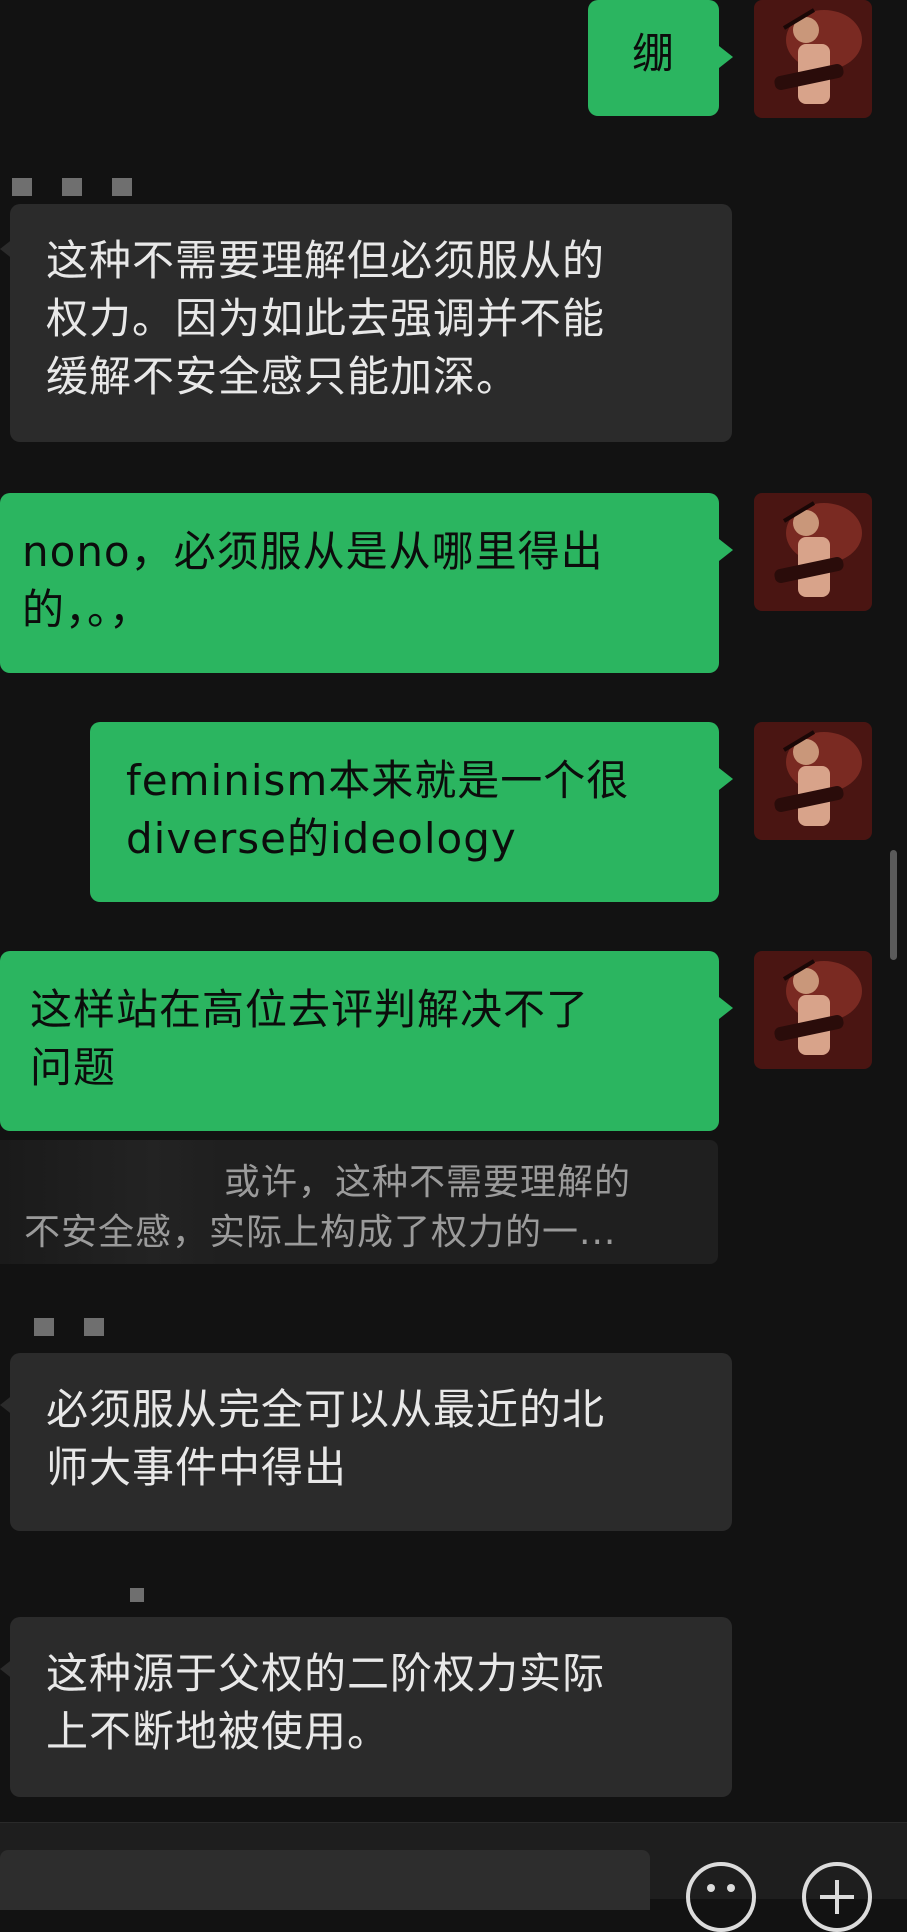 The image size is (907, 1932). What do you see at coordinates (893, 905) in the screenshot?
I see `scrollbar` at bounding box center [893, 905].